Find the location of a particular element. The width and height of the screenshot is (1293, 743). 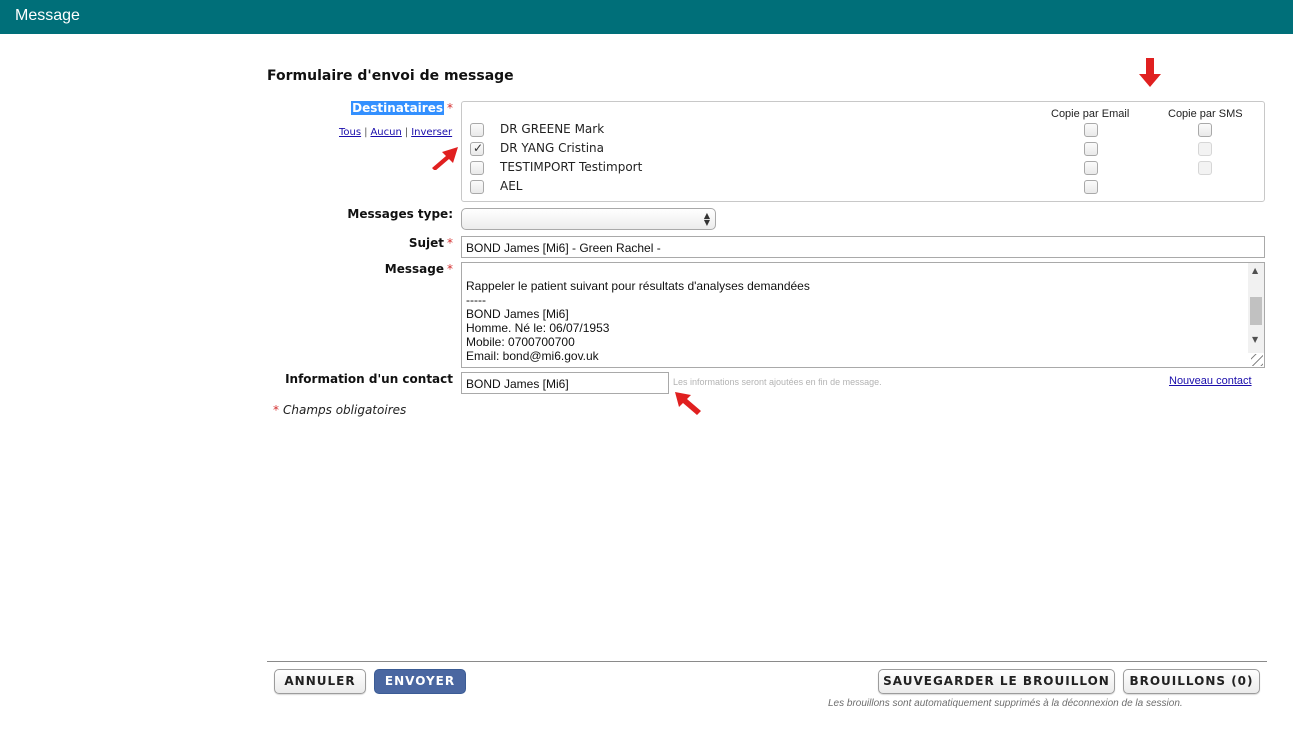

subject-label: Sujet * is located at coordinates (406, 243).